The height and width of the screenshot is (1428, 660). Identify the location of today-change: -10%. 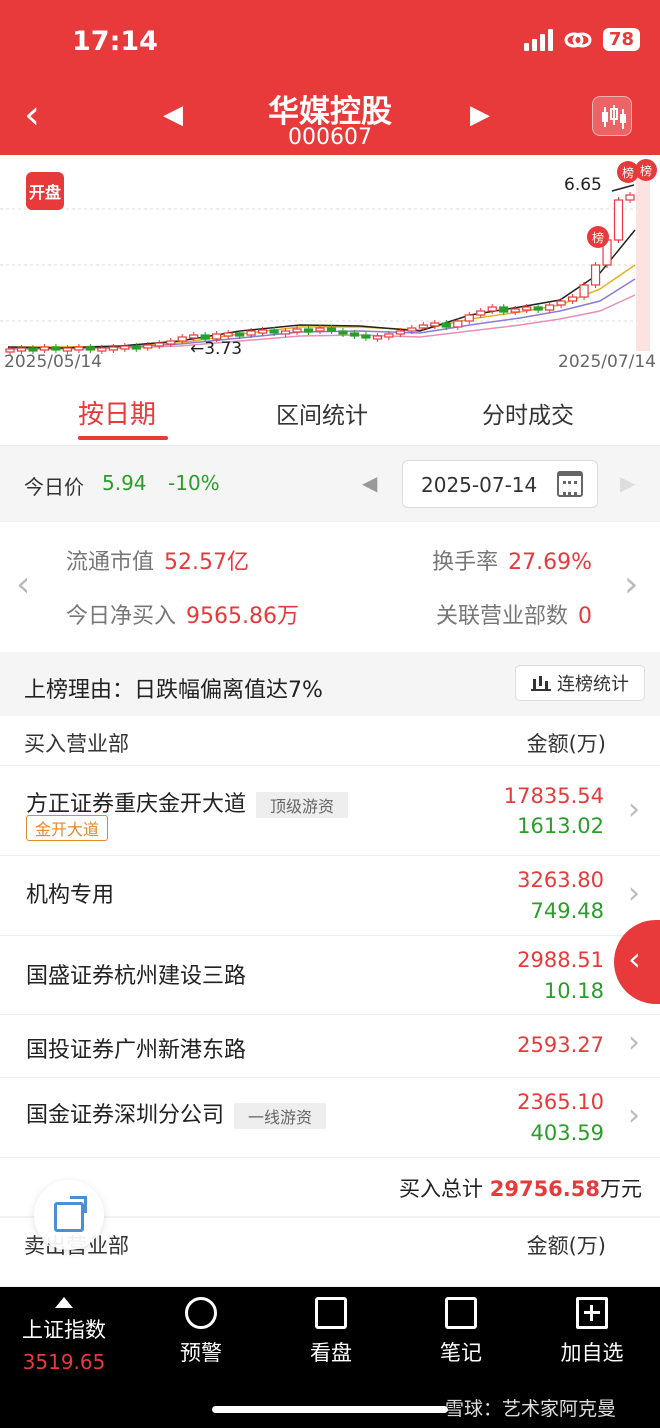
(194, 483).